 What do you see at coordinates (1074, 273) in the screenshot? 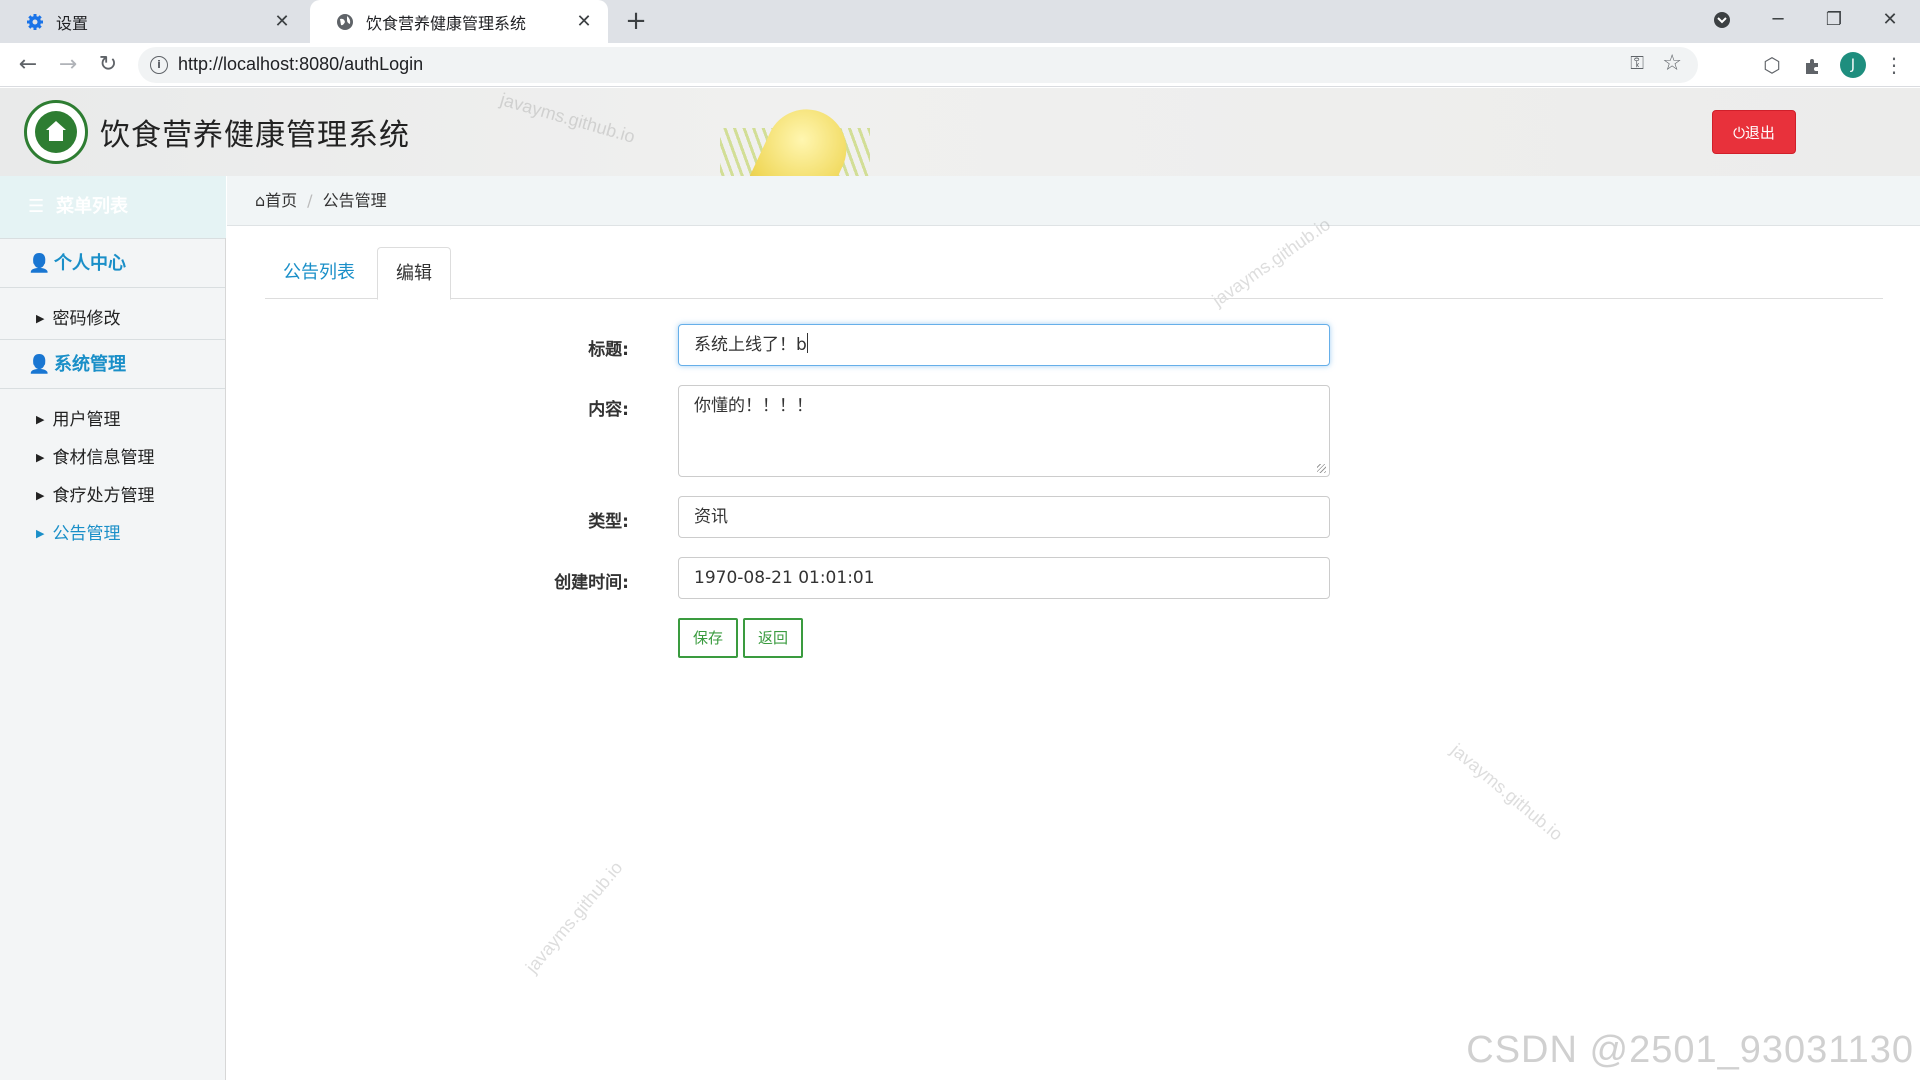
I see `content-tabs: 公告列表 编辑` at bounding box center [1074, 273].